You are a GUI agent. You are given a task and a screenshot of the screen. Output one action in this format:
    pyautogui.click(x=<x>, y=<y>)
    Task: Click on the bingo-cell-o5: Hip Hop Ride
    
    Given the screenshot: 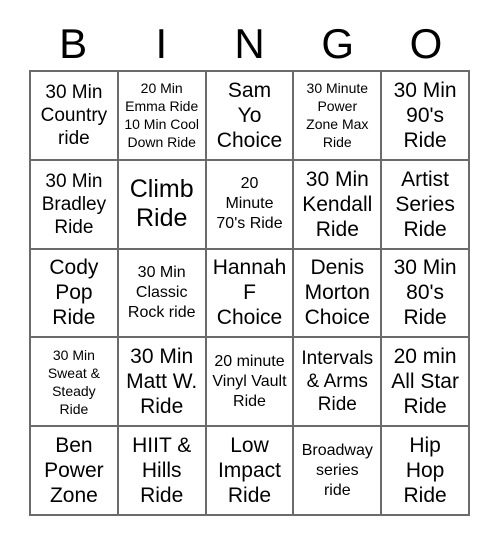 What is the action you would take?
    pyautogui.click(x=426, y=471)
    